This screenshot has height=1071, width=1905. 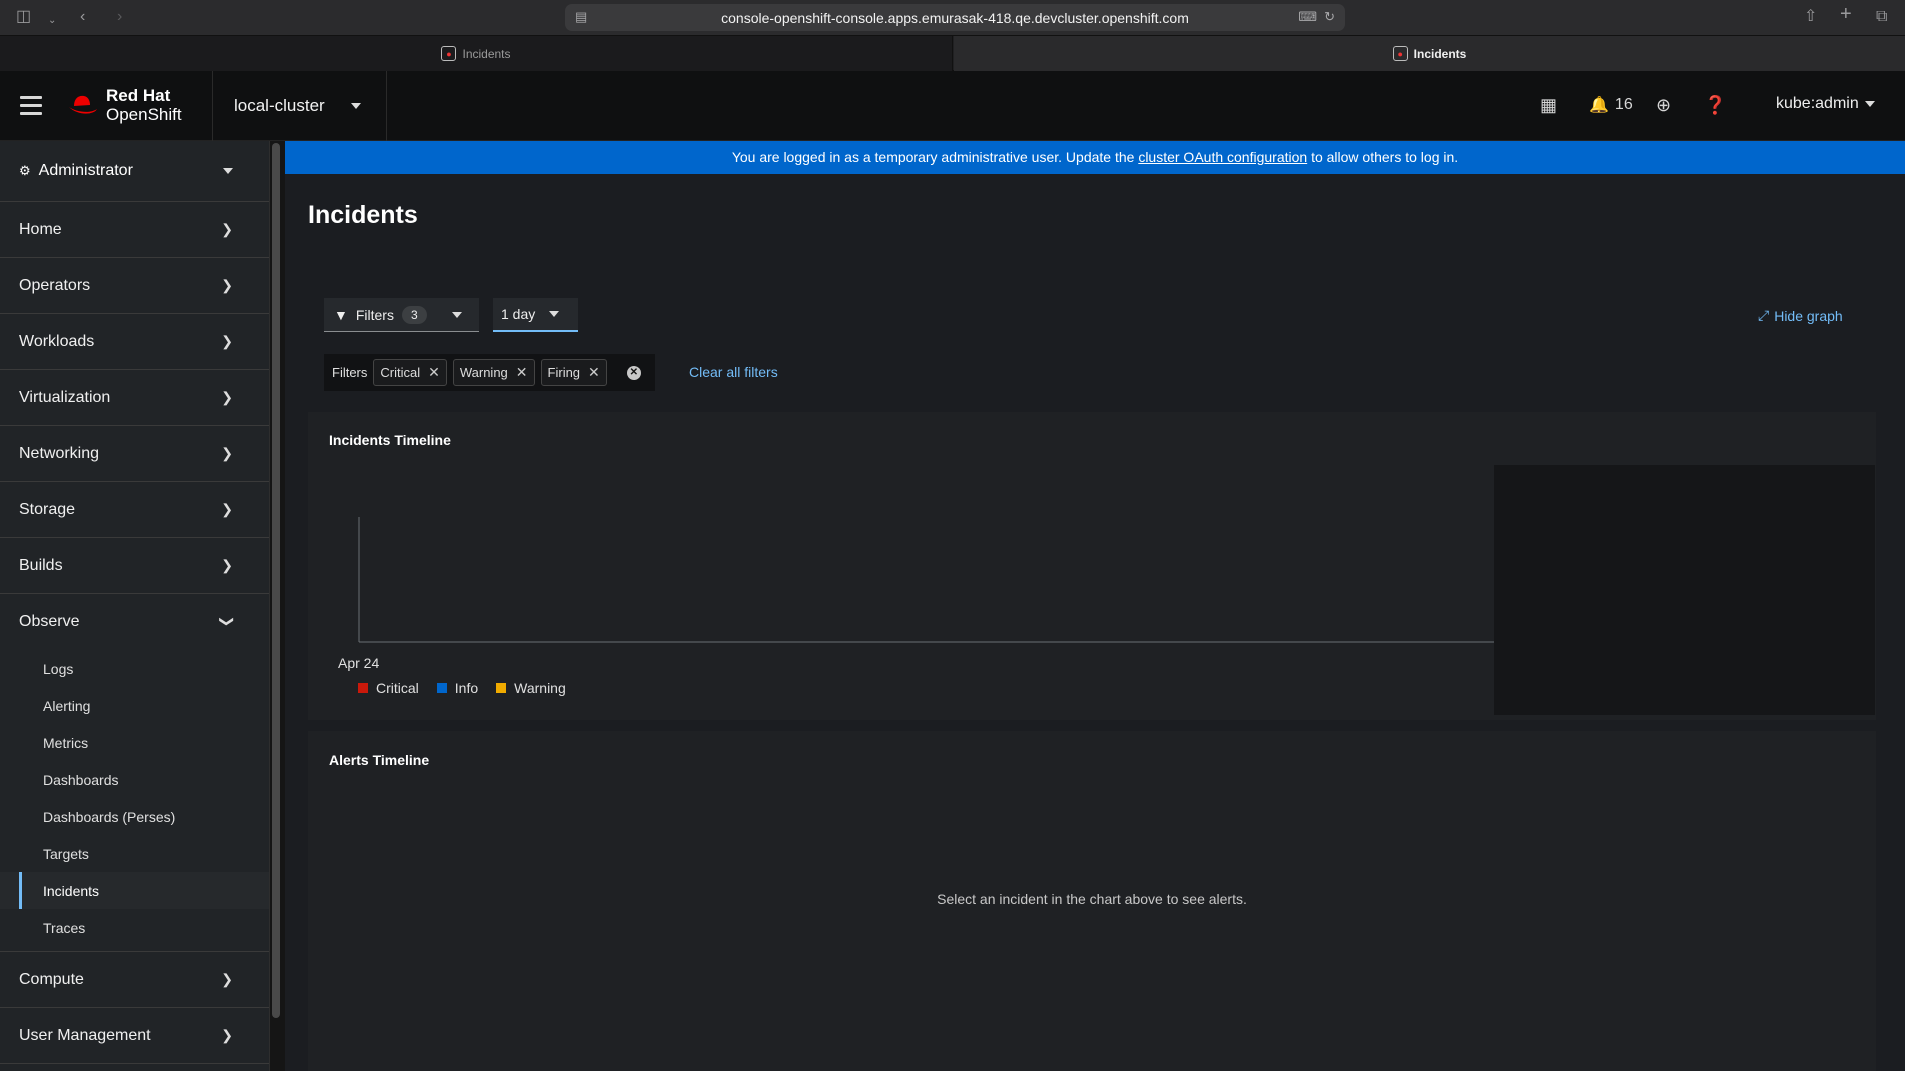 What do you see at coordinates (51, 979) in the screenshot?
I see `sidebar-item-label: Compute` at bounding box center [51, 979].